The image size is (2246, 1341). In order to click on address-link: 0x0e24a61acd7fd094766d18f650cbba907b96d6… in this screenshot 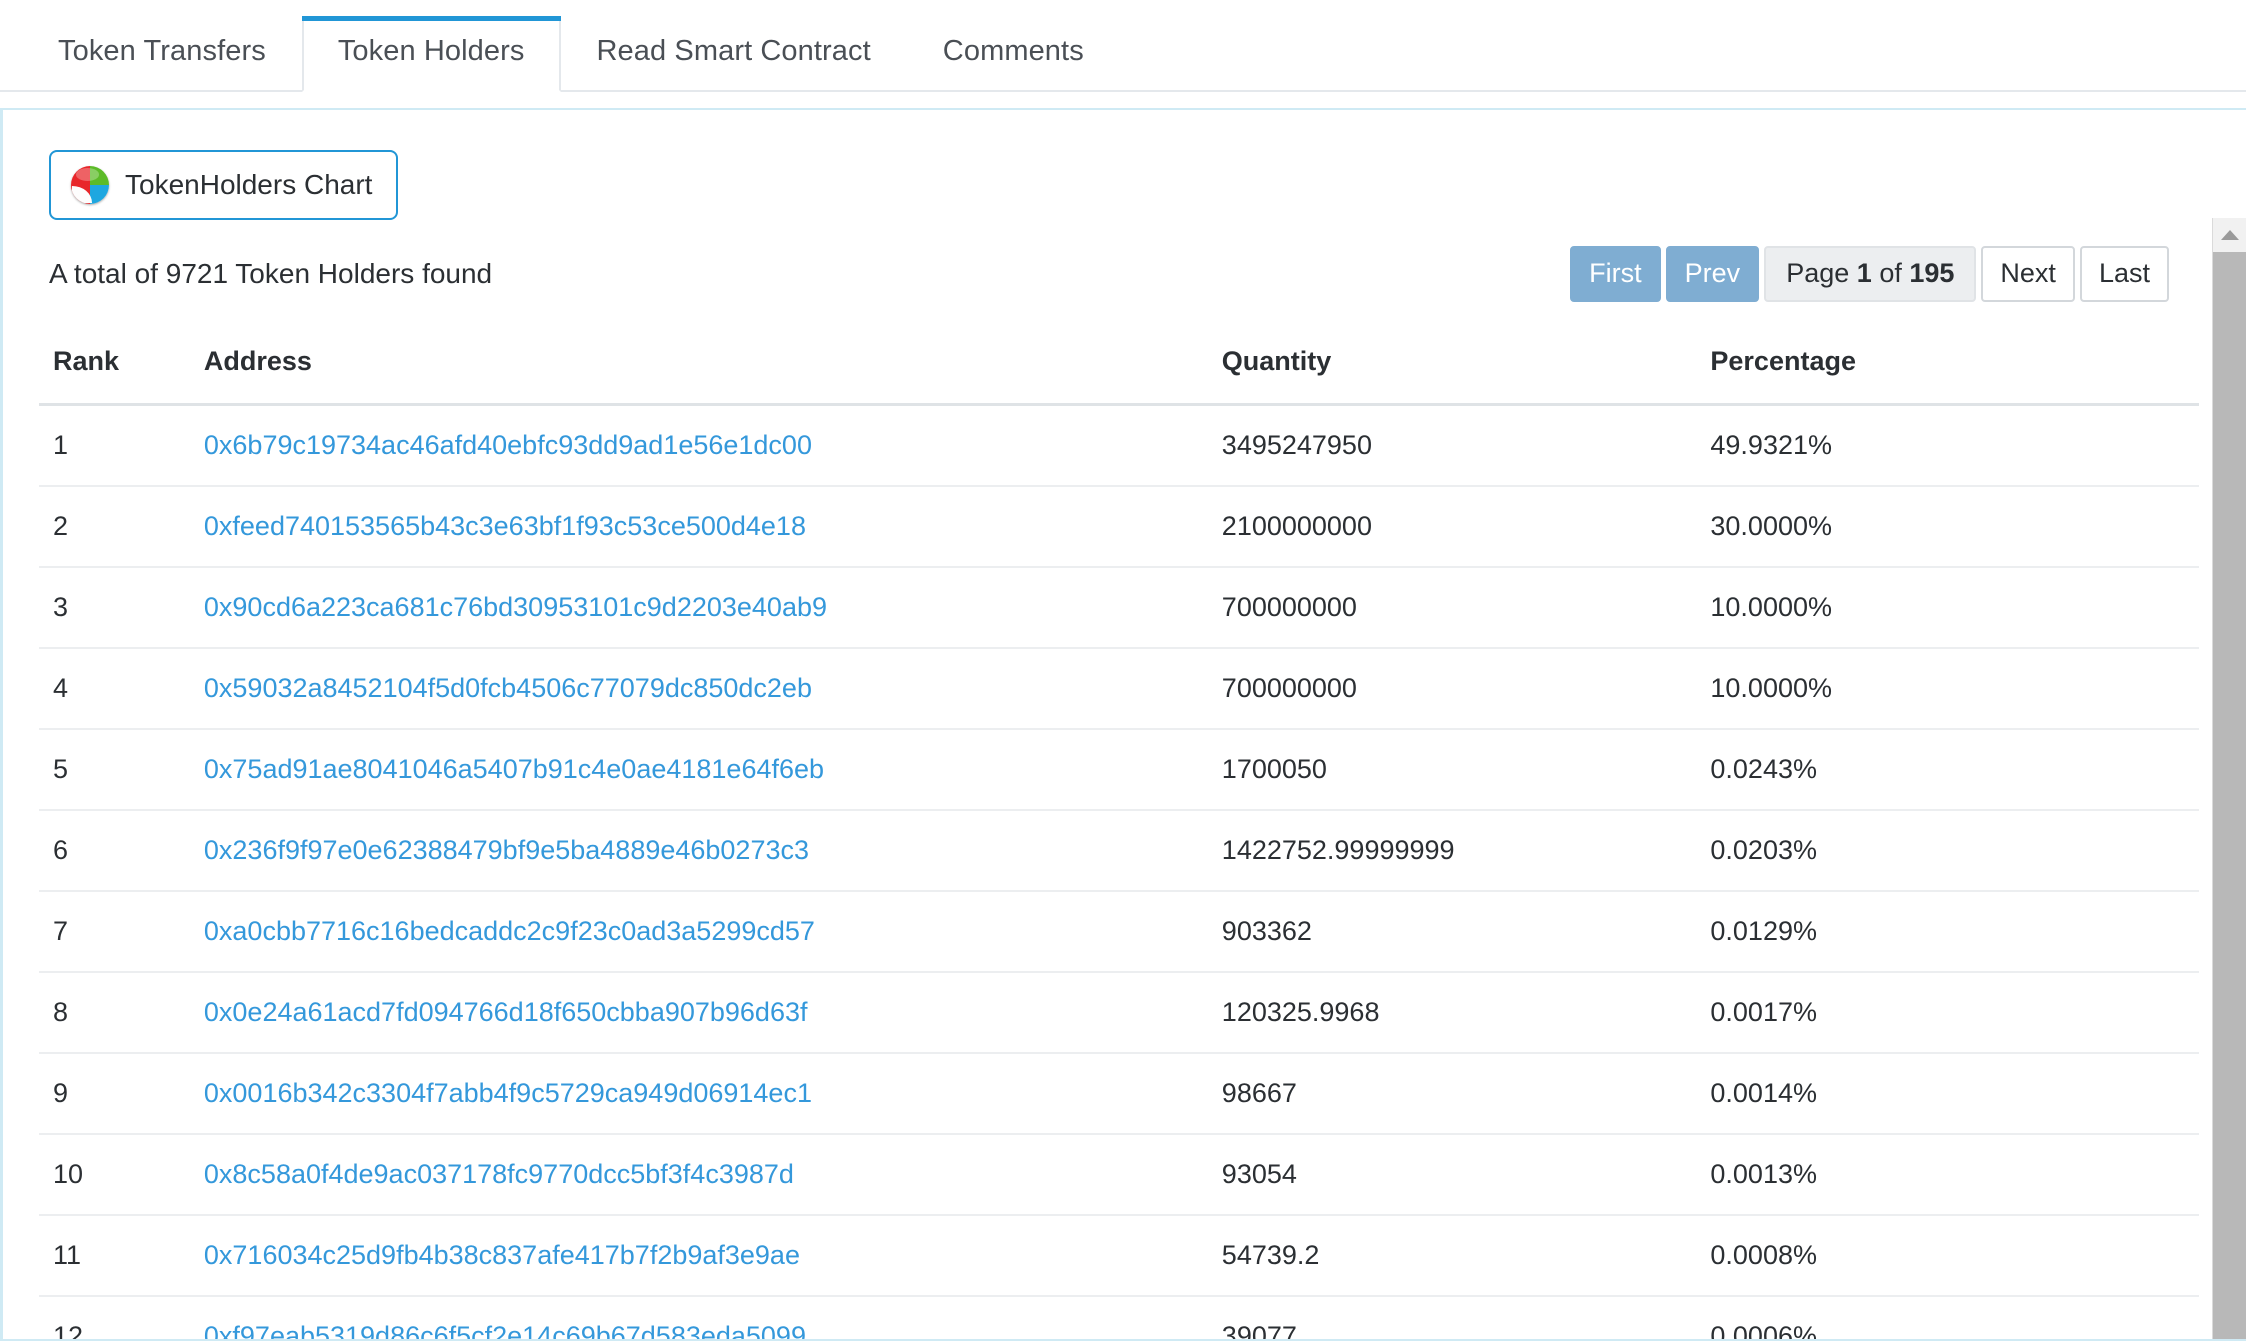, I will do `click(506, 1012)`.